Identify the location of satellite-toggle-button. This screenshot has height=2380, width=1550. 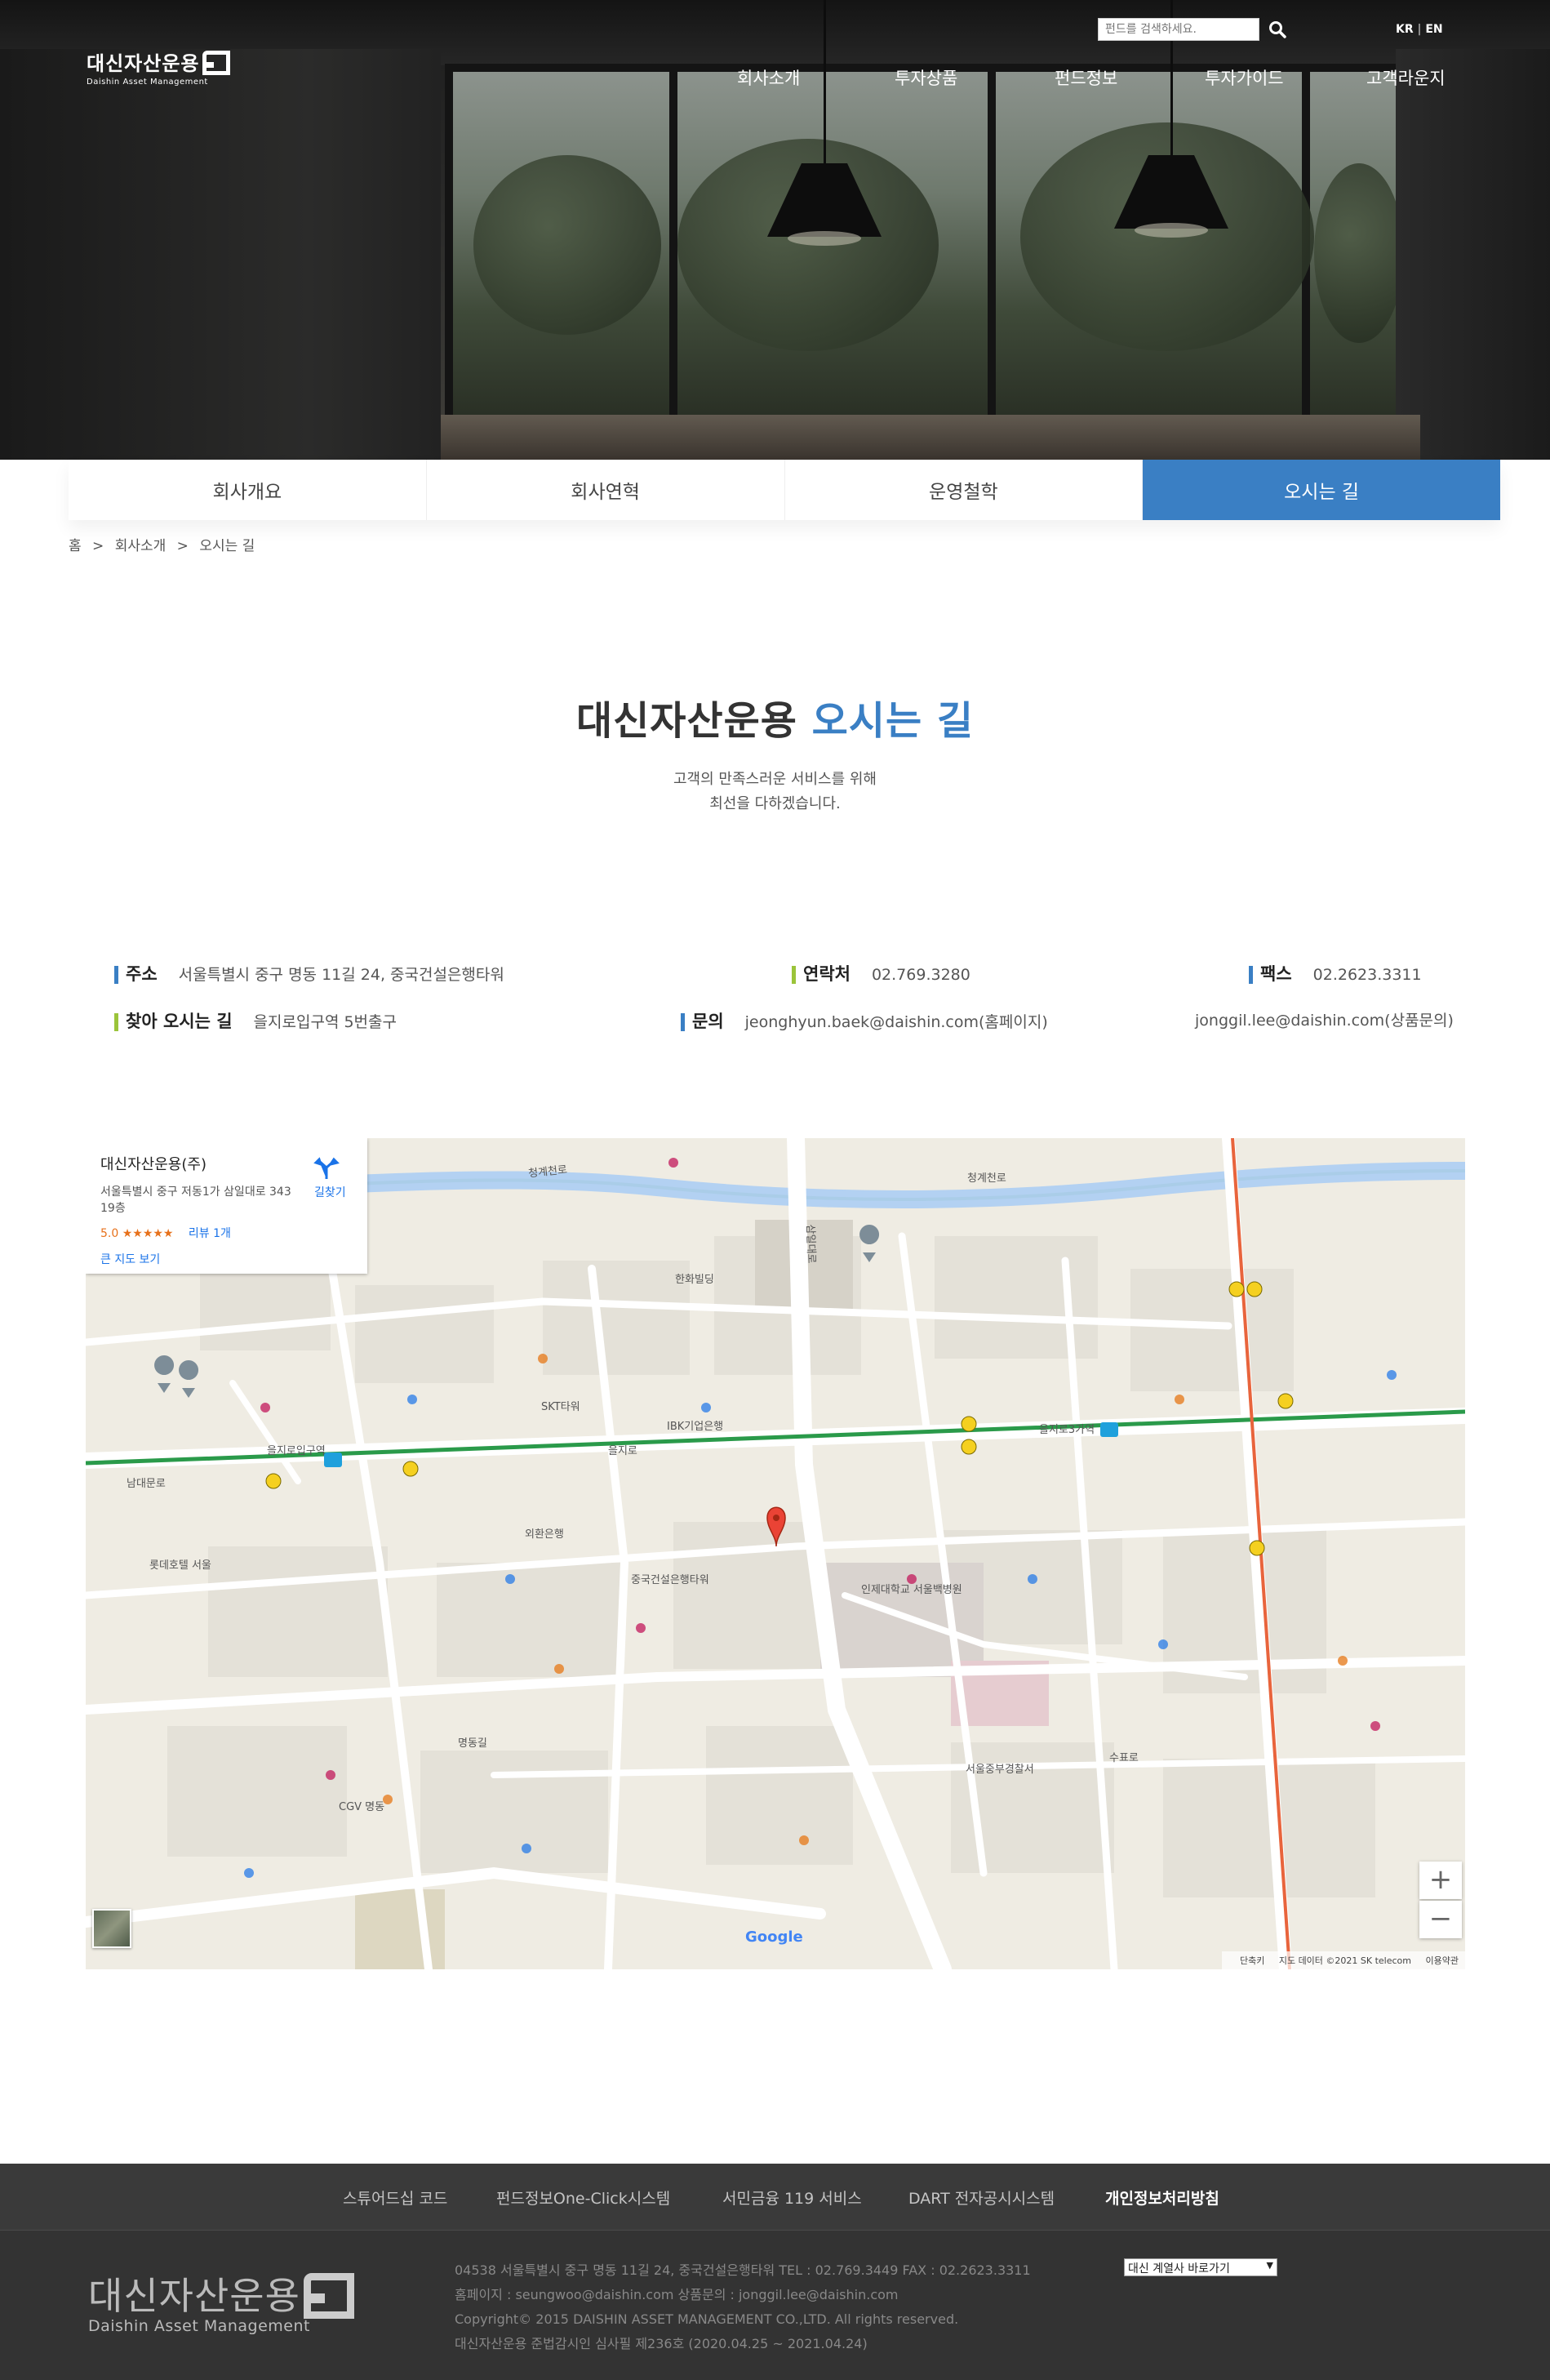
(111, 1929).